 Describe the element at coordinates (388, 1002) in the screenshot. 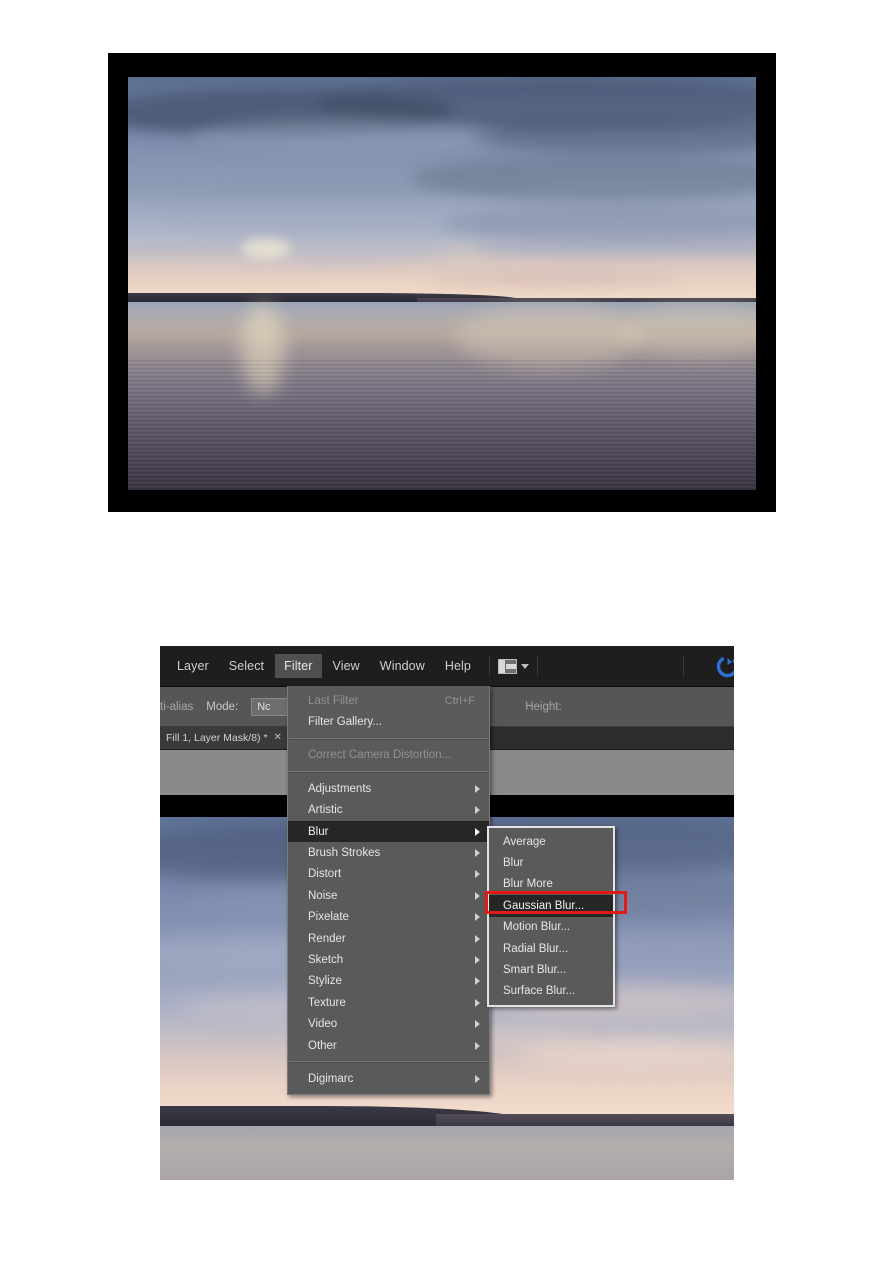

I see `menu-item-texture: Texture` at that location.